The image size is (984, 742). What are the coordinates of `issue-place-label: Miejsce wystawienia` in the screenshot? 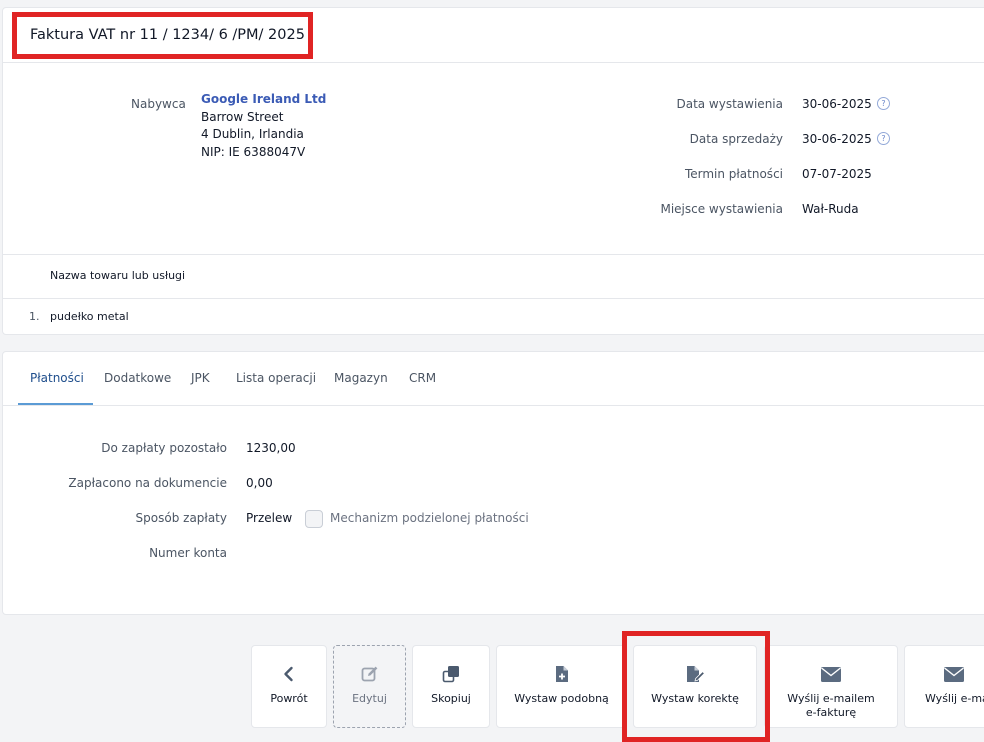 It's located at (721, 209).